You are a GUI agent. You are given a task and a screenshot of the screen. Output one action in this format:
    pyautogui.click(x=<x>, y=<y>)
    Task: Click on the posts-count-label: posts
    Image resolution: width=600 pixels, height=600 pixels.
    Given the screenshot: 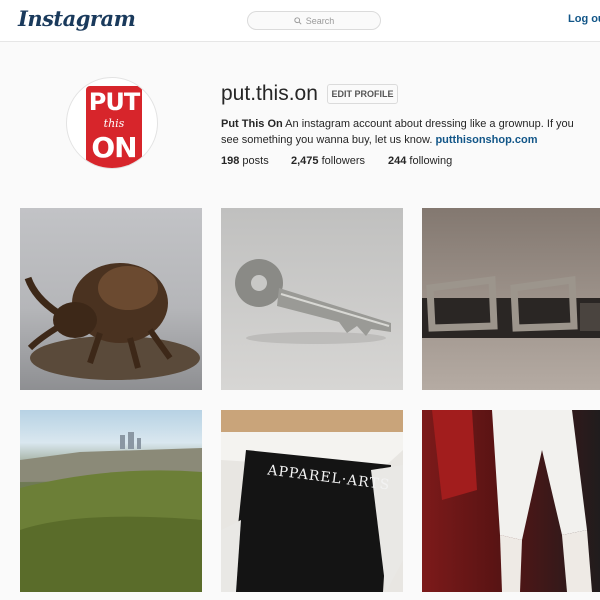 What is the action you would take?
    pyautogui.click(x=254, y=161)
    